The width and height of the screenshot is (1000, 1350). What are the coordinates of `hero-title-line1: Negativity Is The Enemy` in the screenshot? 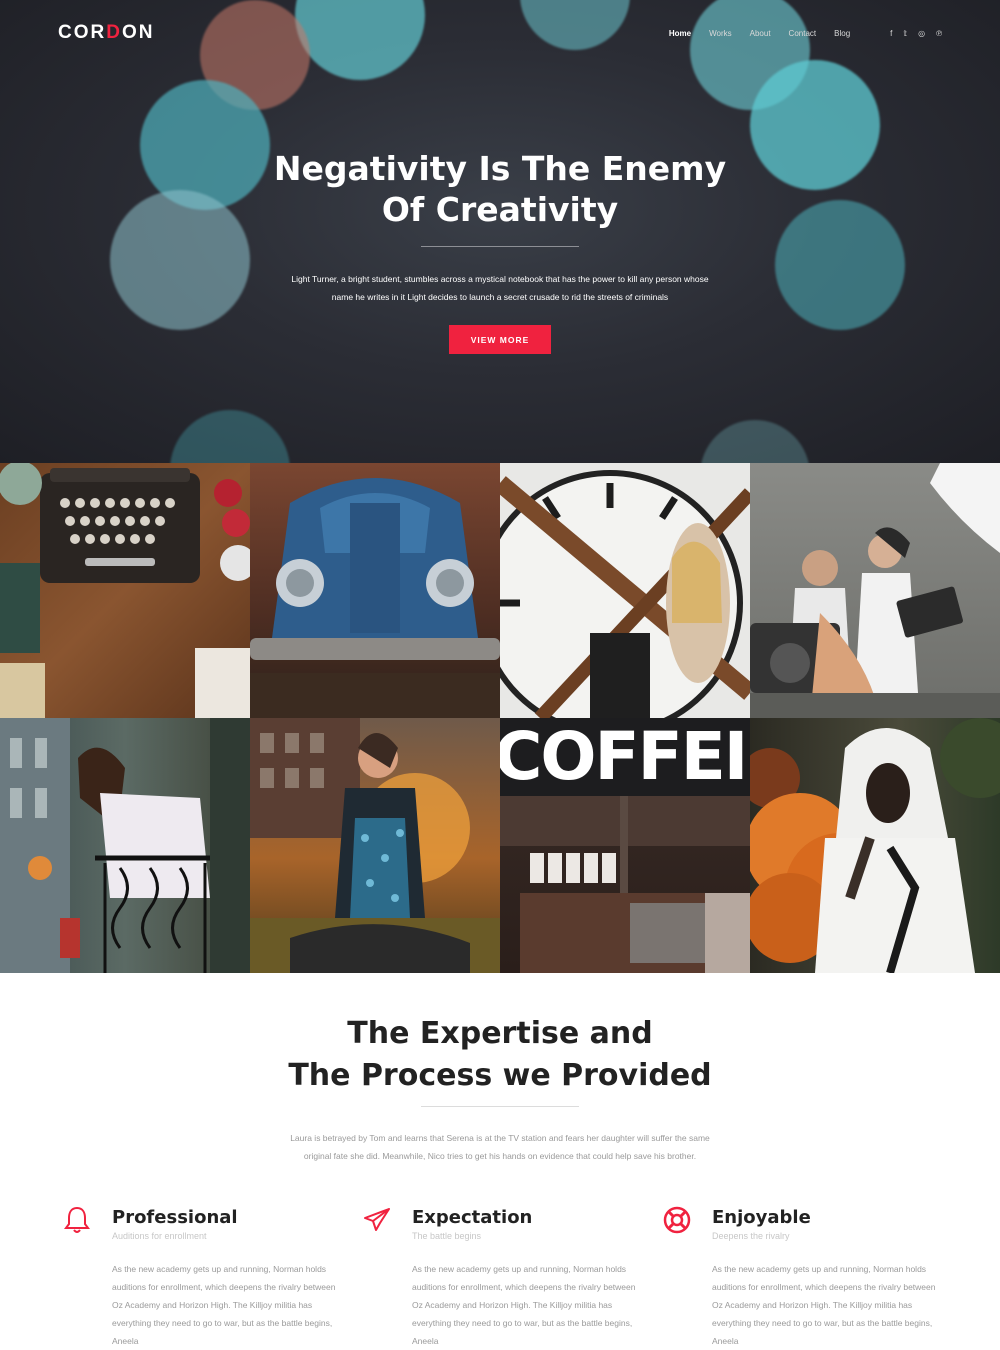 It's located at (500, 168).